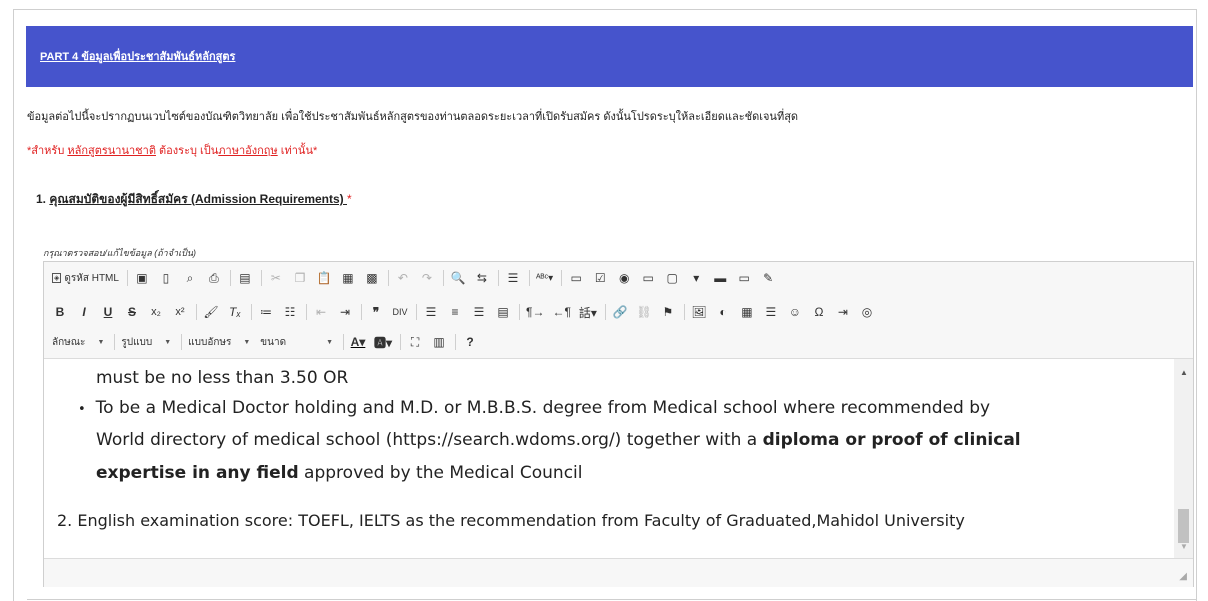  I want to click on editor-scrollbar: ▲ ▼, so click(1183, 458).